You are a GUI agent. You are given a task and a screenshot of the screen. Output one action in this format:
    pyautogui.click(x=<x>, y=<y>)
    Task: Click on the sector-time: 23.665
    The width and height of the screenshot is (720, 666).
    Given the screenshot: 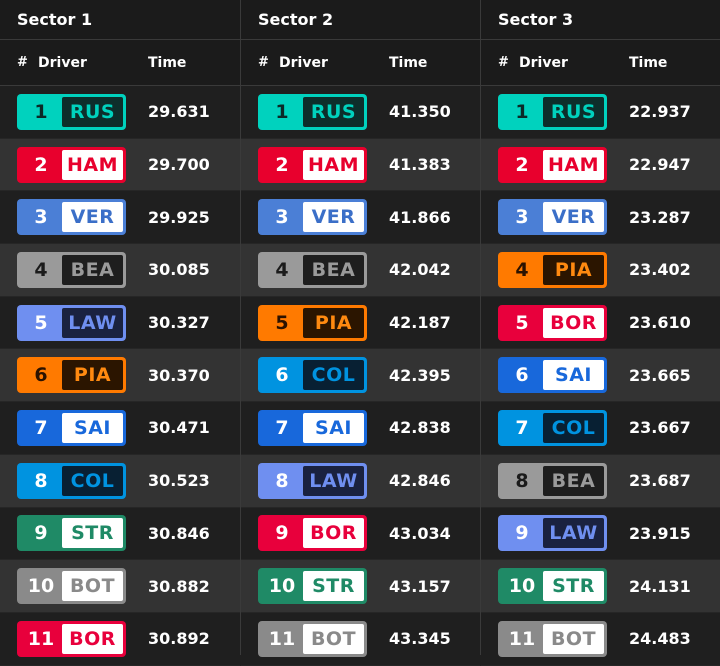 What is the action you would take?
    pyautogui.click(x=660, y=375)
    